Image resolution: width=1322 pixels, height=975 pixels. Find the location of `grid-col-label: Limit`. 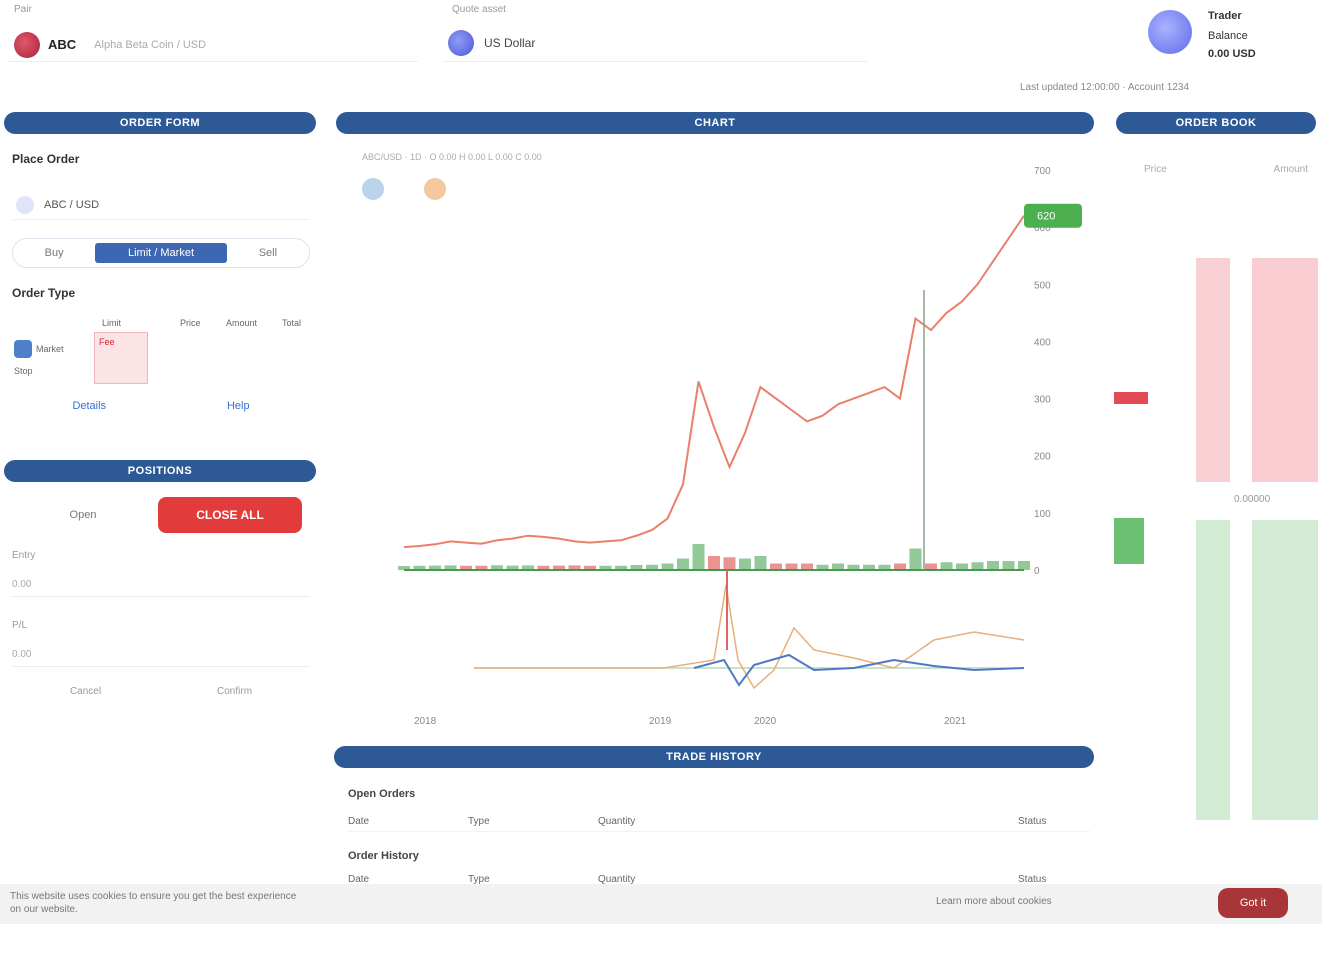

grid-col-label: Limit is located at coordinates (112, 323).